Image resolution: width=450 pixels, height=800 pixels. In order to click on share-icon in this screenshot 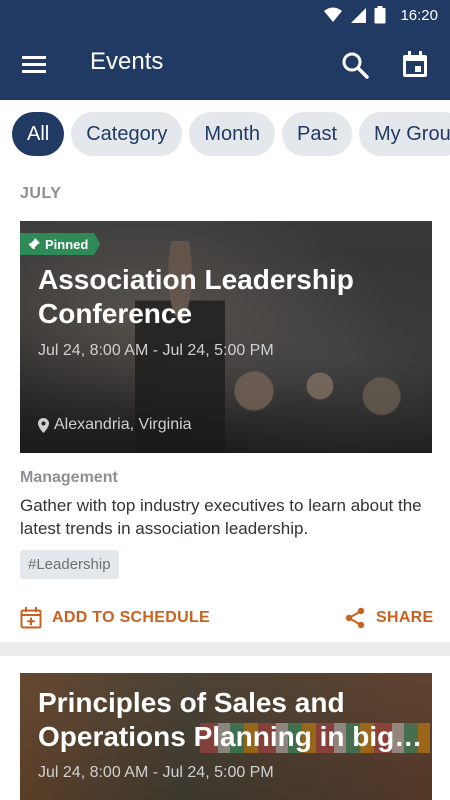, I will do `click(355, 618)`.